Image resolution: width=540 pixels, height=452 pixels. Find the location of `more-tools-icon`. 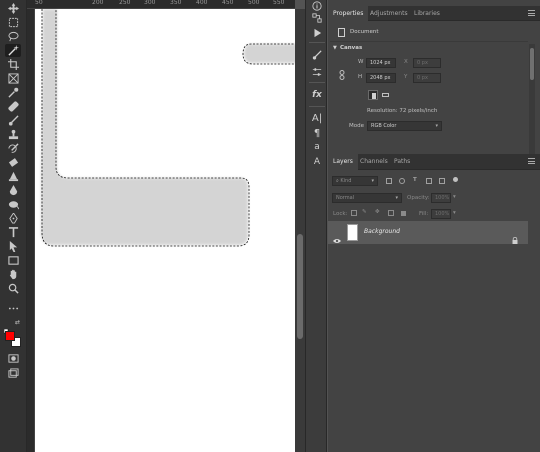

more-tools-icon is located at coordinates (13, 308).